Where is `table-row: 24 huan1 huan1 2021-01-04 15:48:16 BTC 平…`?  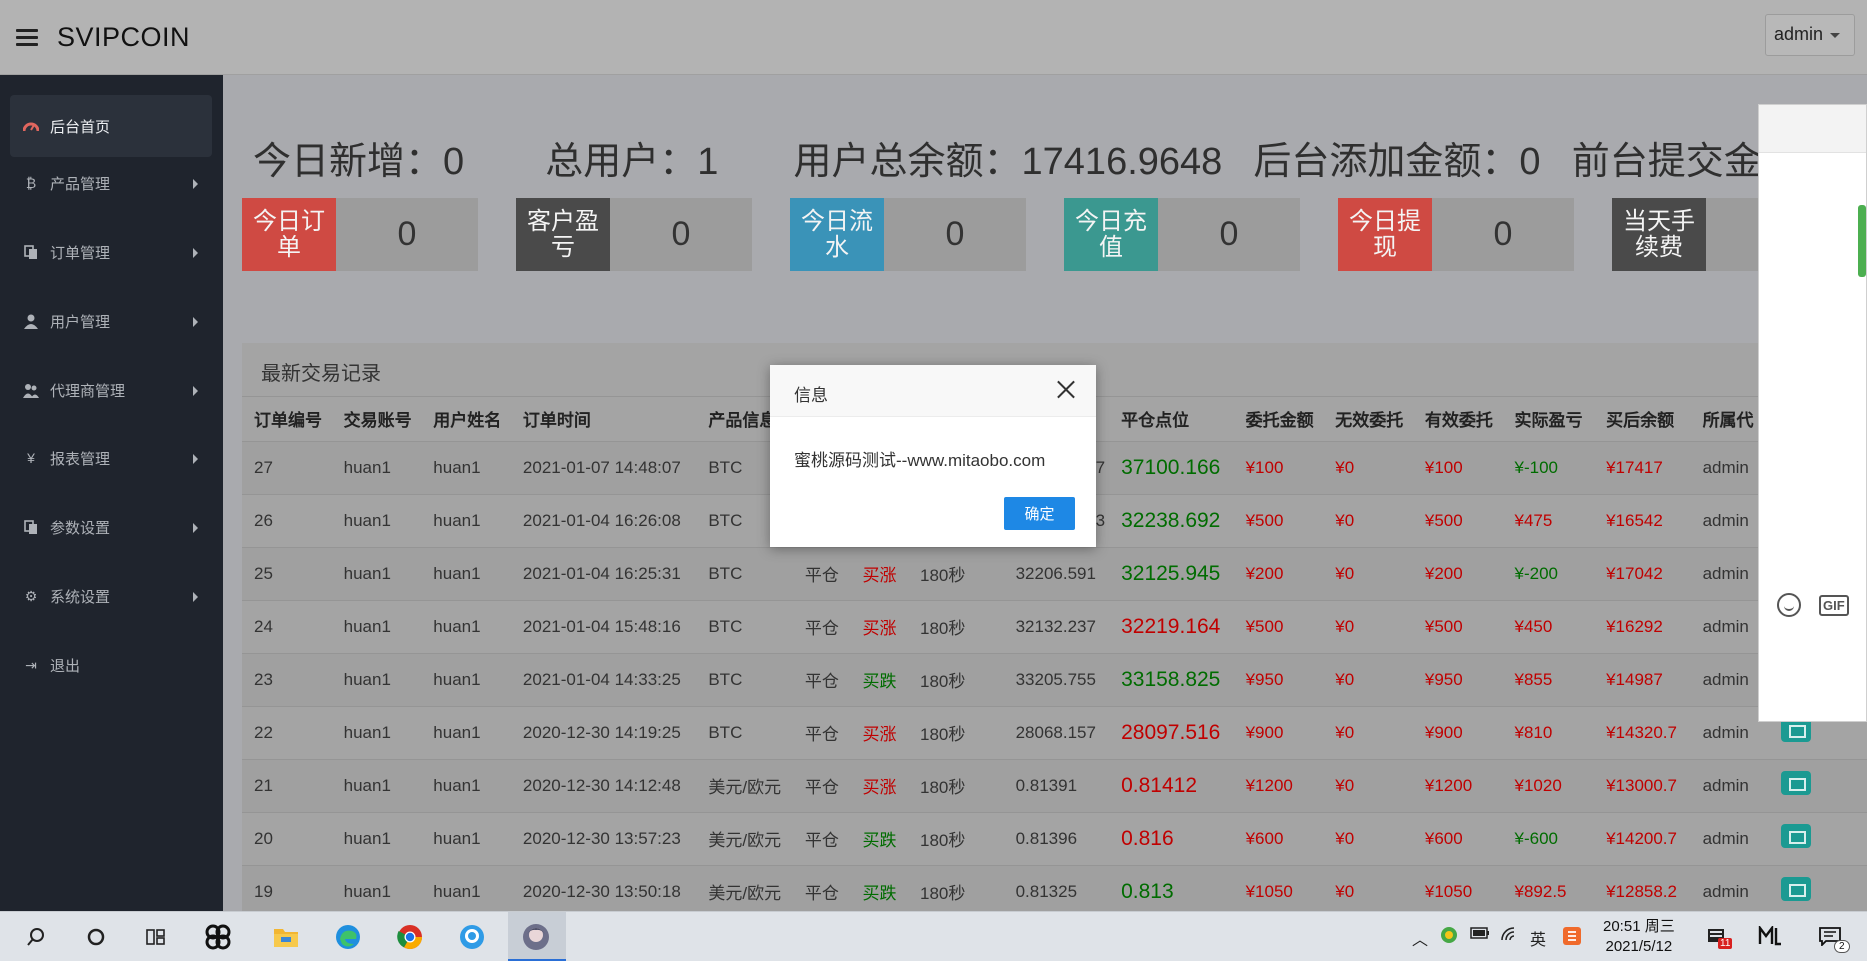
table-row: 24 huan1 huan1 2021-01-04 15:48:16 BTC 平… is located at coordinates (1054, 627).